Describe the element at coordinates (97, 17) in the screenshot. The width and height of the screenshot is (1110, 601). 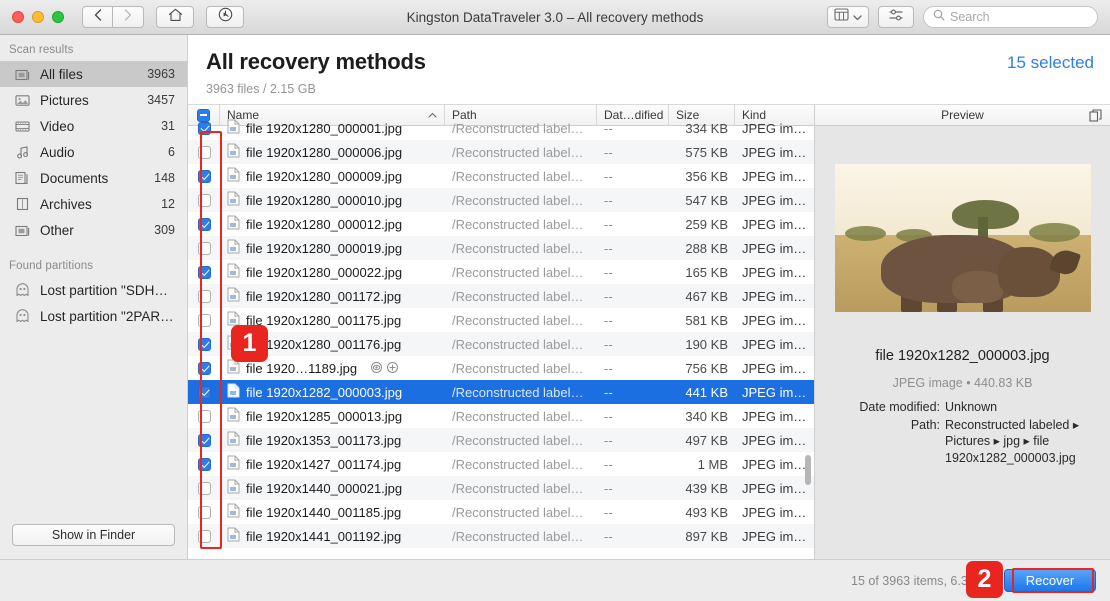
I see `back-button` at that location.